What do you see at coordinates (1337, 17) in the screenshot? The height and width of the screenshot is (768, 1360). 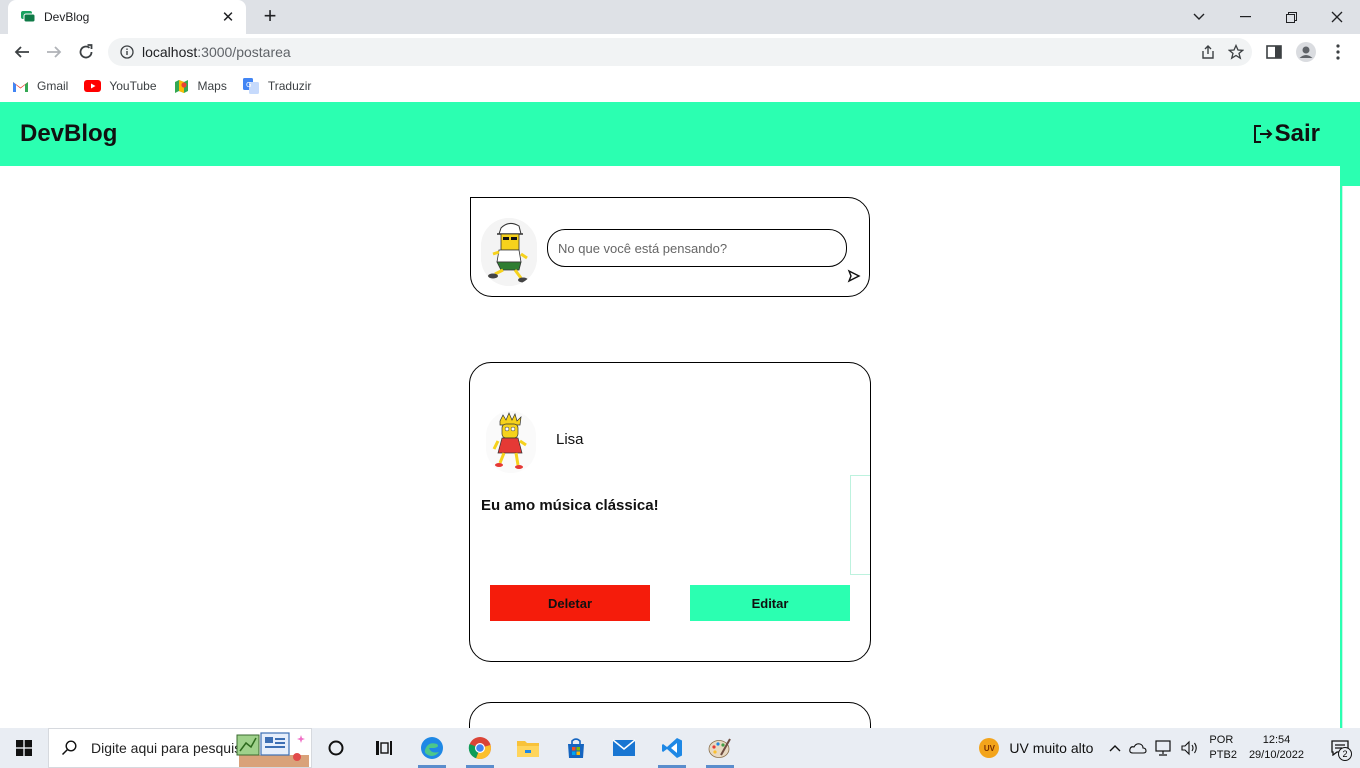 I see `close-window-icon` at bounding box center [1337, 17].